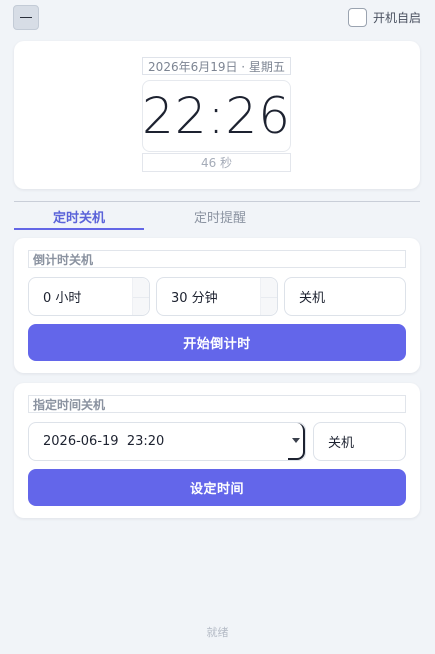 This screenshot has height=654, width=435. Describe the element at coordinates (140, 296) in the screenshot. I see `hours-stepper` at that location.